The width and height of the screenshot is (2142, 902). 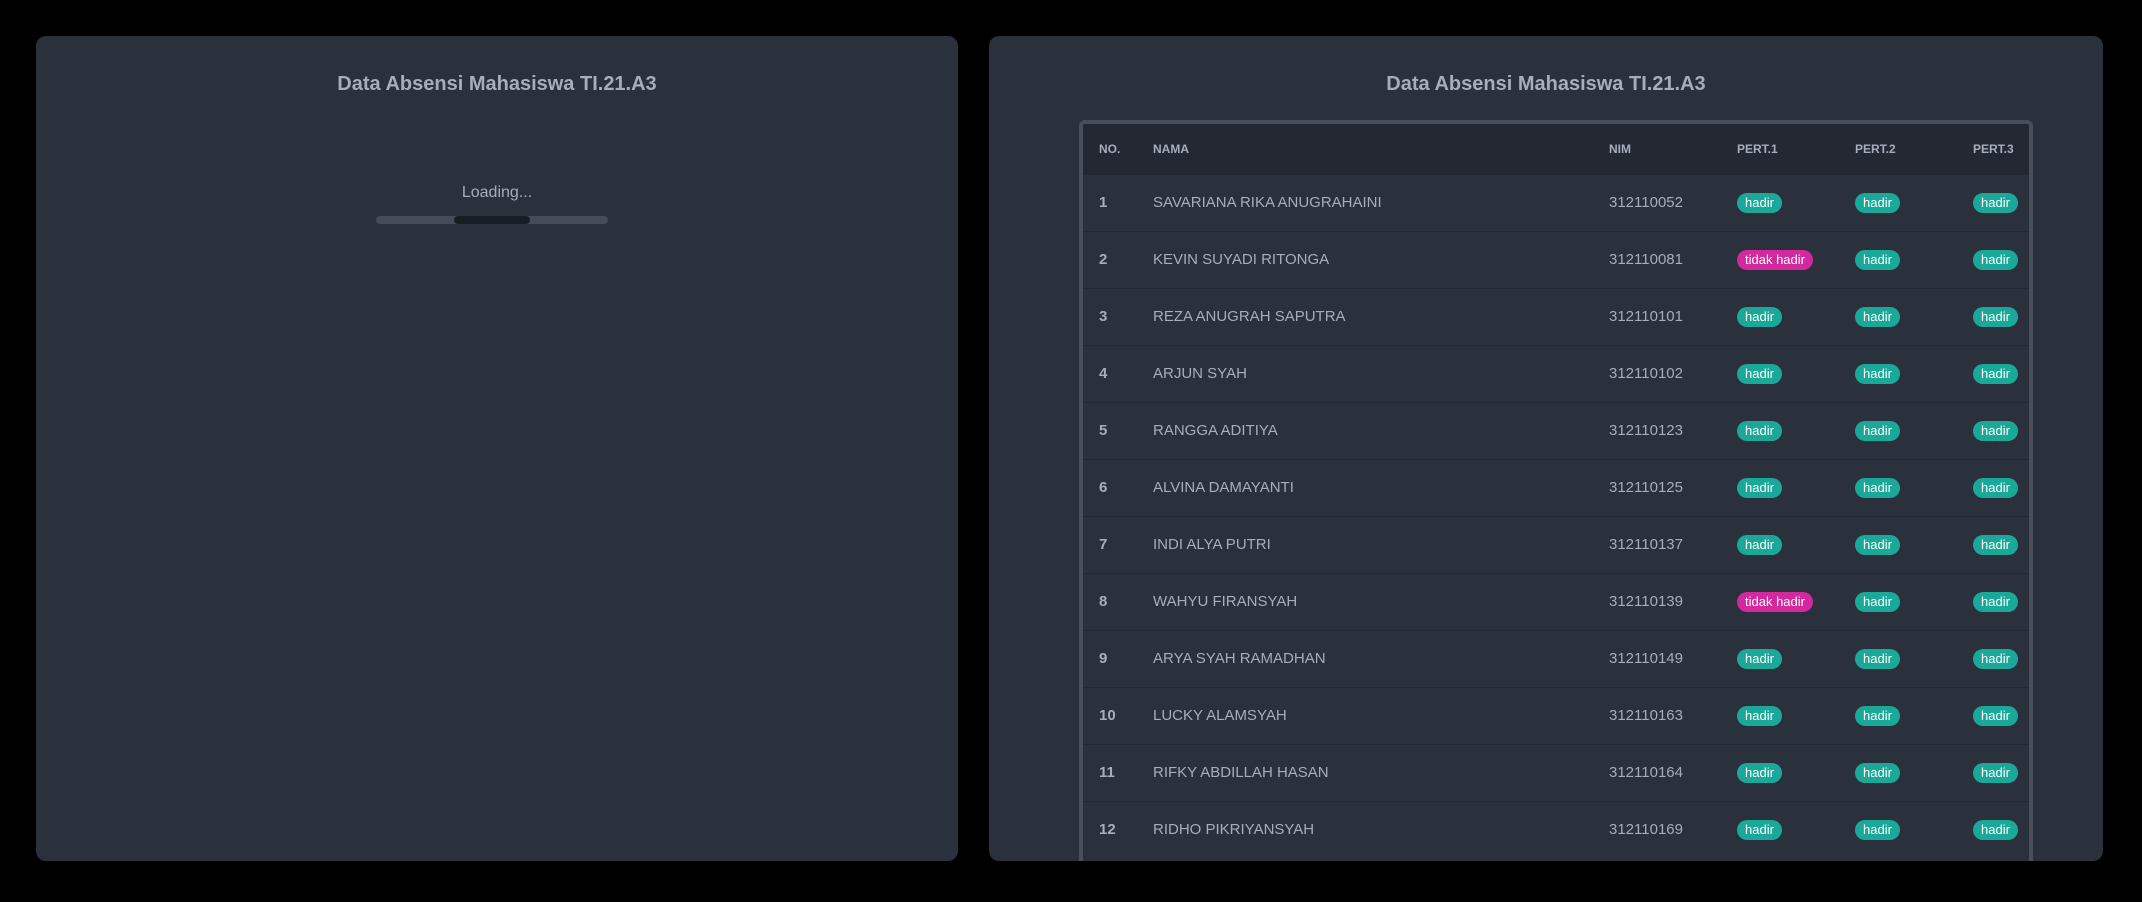 What do you see at coordinates (1775, 601) in the screenshot?
I see `status-badge: tidak hadir` at bounding box center [1775, 601].